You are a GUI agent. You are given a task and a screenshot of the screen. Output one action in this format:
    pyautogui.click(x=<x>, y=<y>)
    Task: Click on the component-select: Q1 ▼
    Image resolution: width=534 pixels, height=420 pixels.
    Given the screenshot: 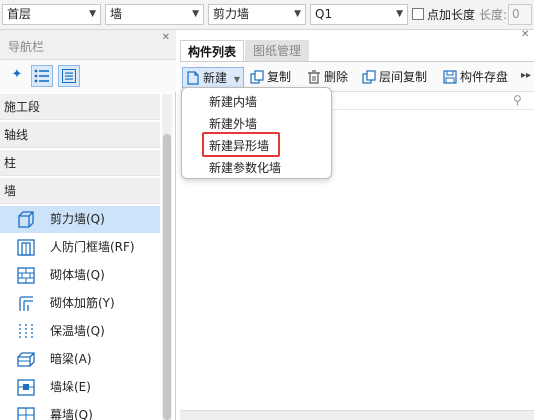 What is the action you would take?
    pyautogui.click(x=359, y=14)
    